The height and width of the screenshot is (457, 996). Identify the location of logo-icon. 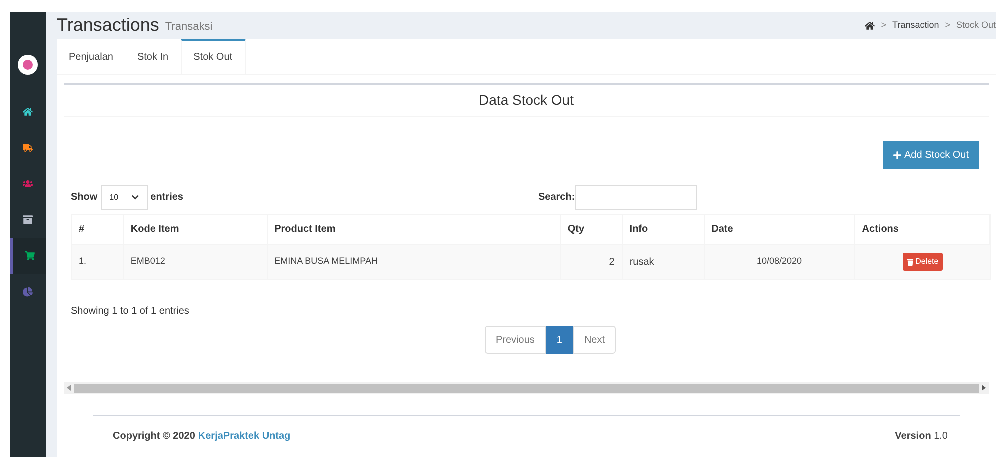
(28, 65).